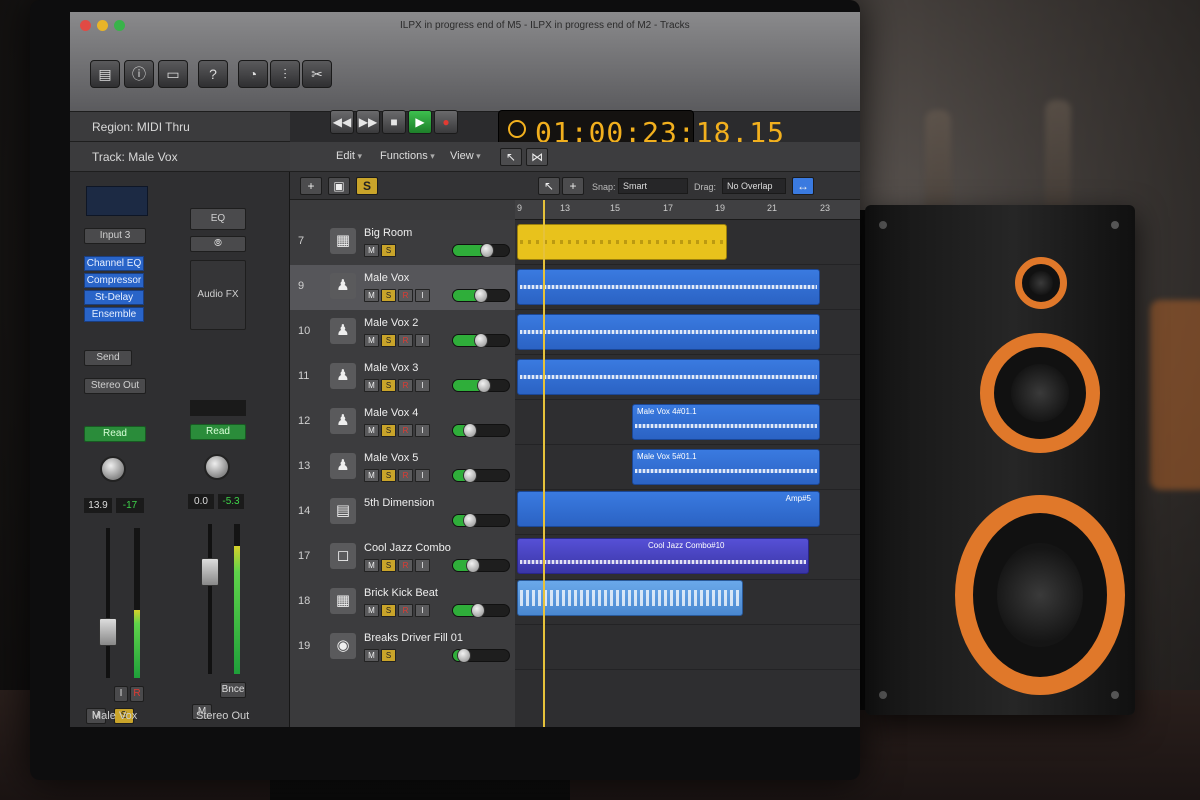  What do you see at coordinates (401, 593) in the screenshot?
I see `track-name: Brick Kick Beat` at bounding box center [401, 593].